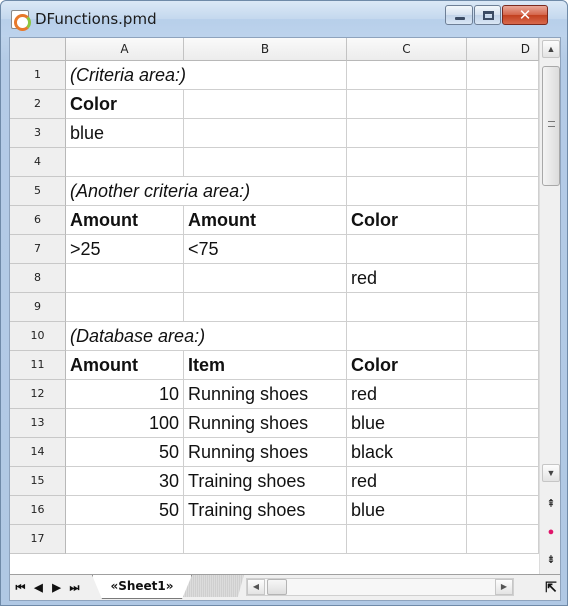 The image size is (568, 606). I want to click on page-down-icon: ⇟, so click(551, 560).